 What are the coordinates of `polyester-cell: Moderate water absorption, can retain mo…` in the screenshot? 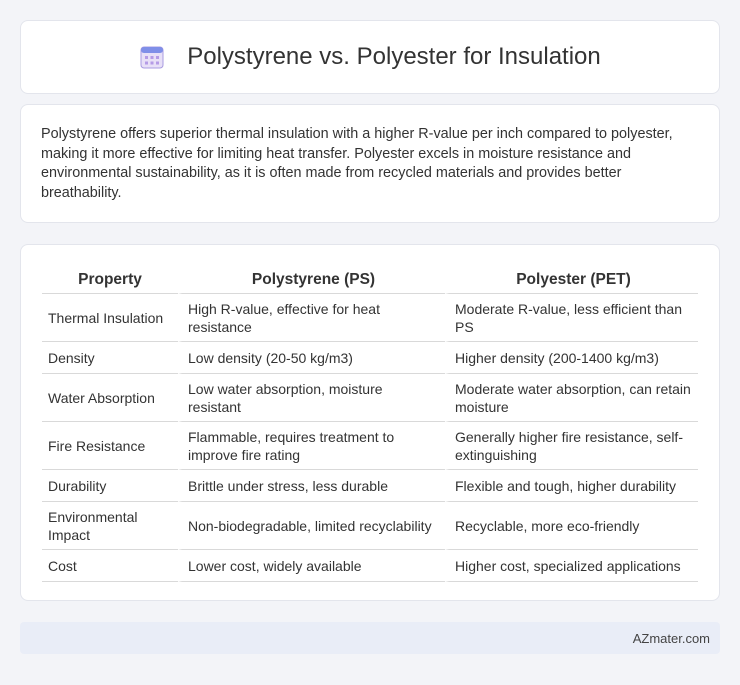 It's located at (571, 398).